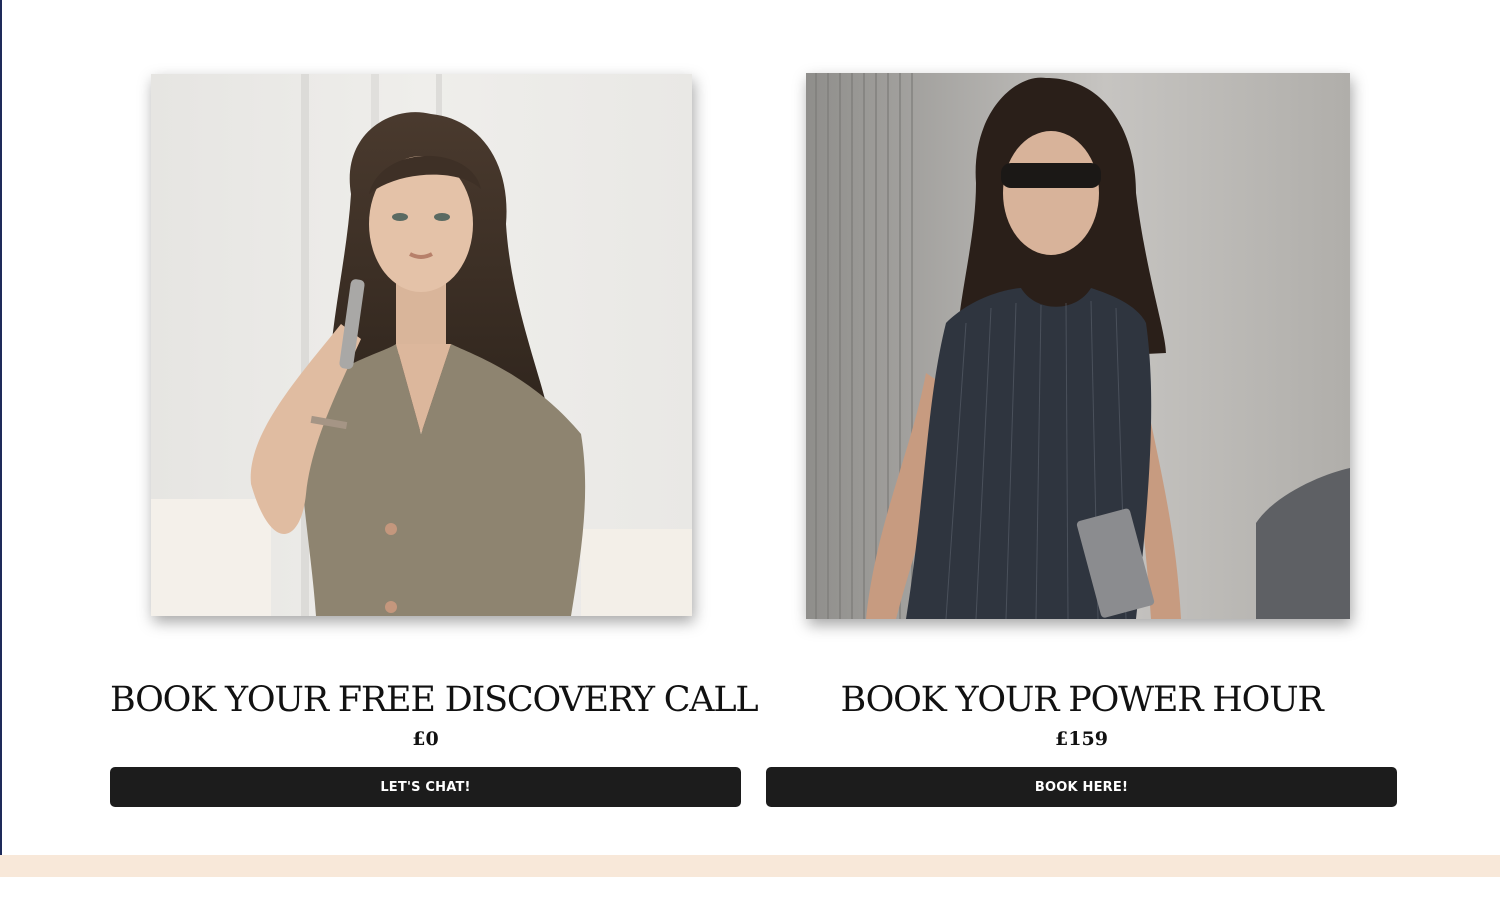  Describe the element at coordinates (1081, 787) in the screenshot. I see `book-here-button: BOOK HERE!` at that location.